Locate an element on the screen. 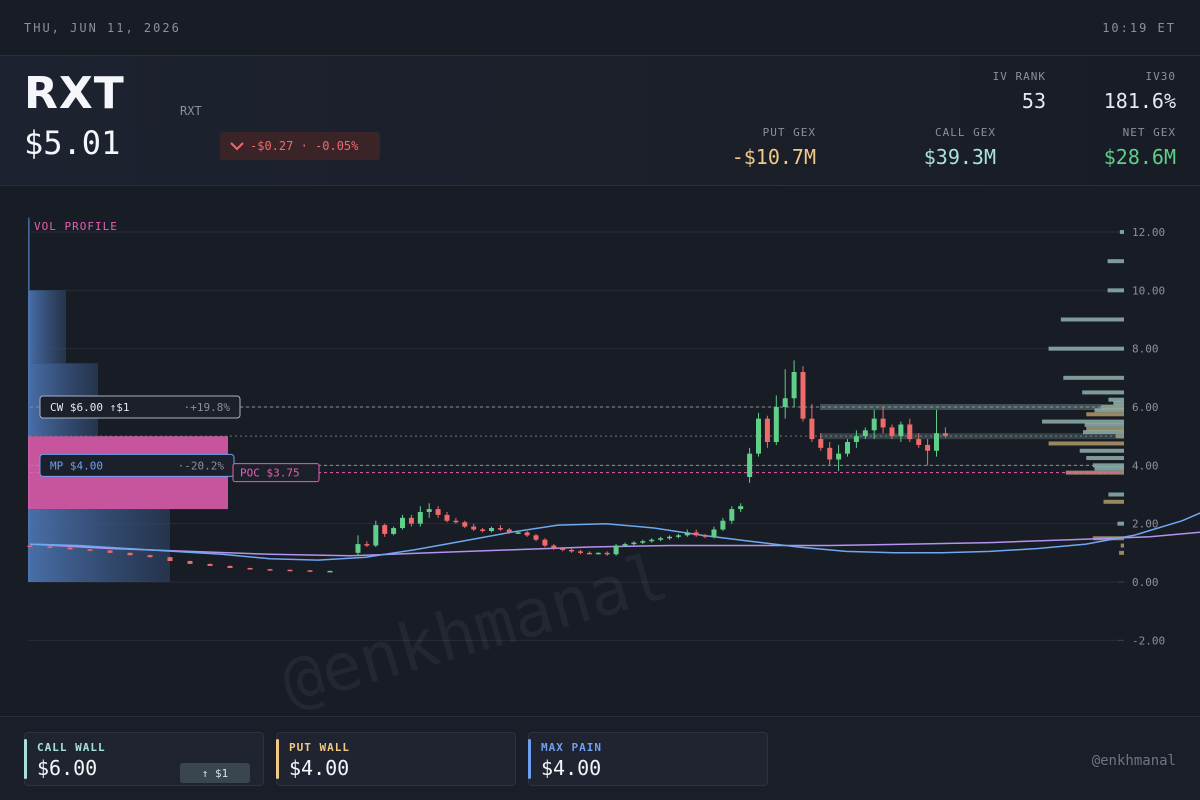  put-gex-value: -$10.7M is located at coordinates (773, 157).